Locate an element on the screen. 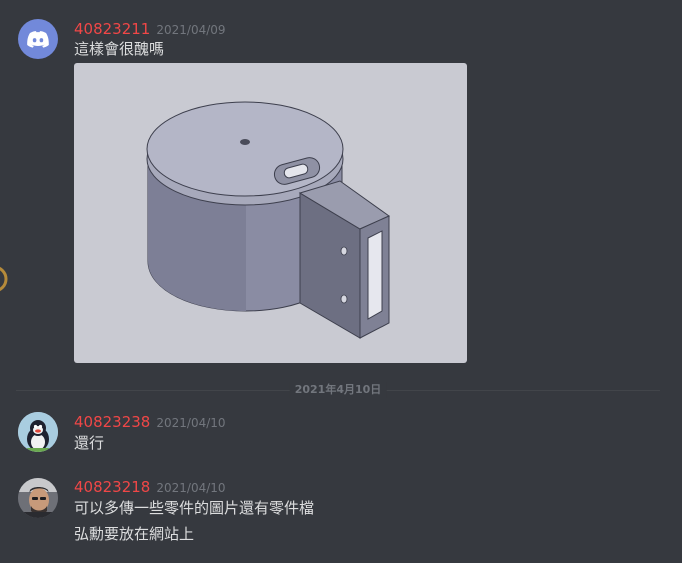 The width and height of the screenshot is (682, 563). username: 40823211 2021/04/09 is located at coordinates (150, 29).